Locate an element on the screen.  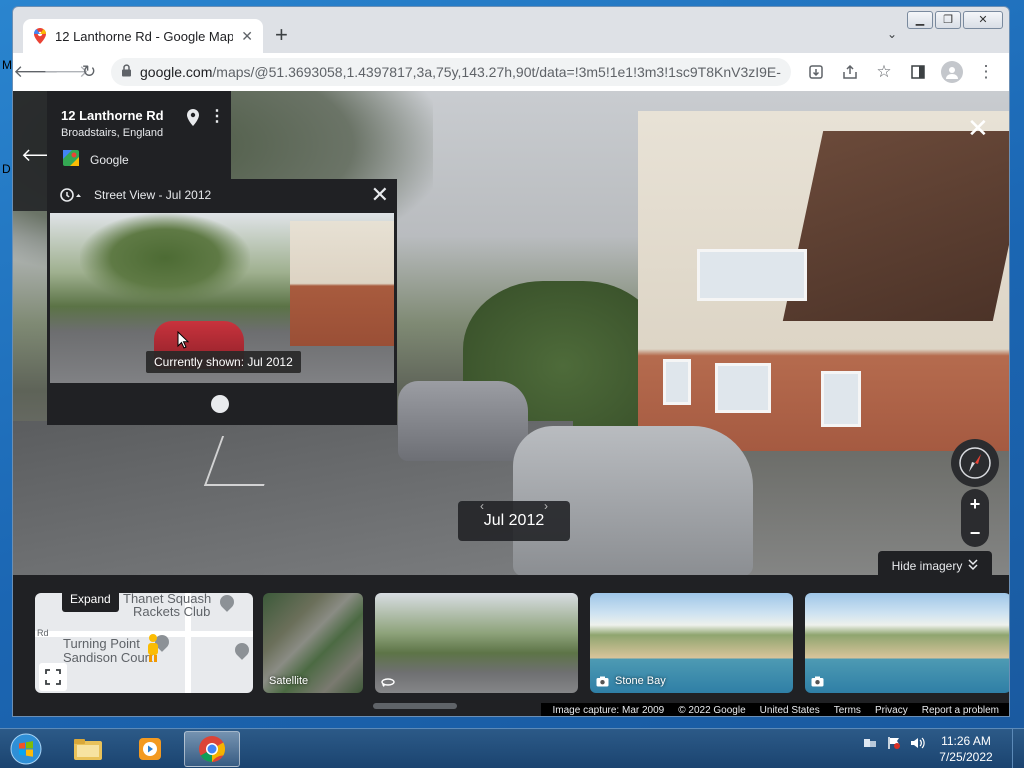
stone-bay-photo-card: Stone Bay is located at coordinates (691, 643).